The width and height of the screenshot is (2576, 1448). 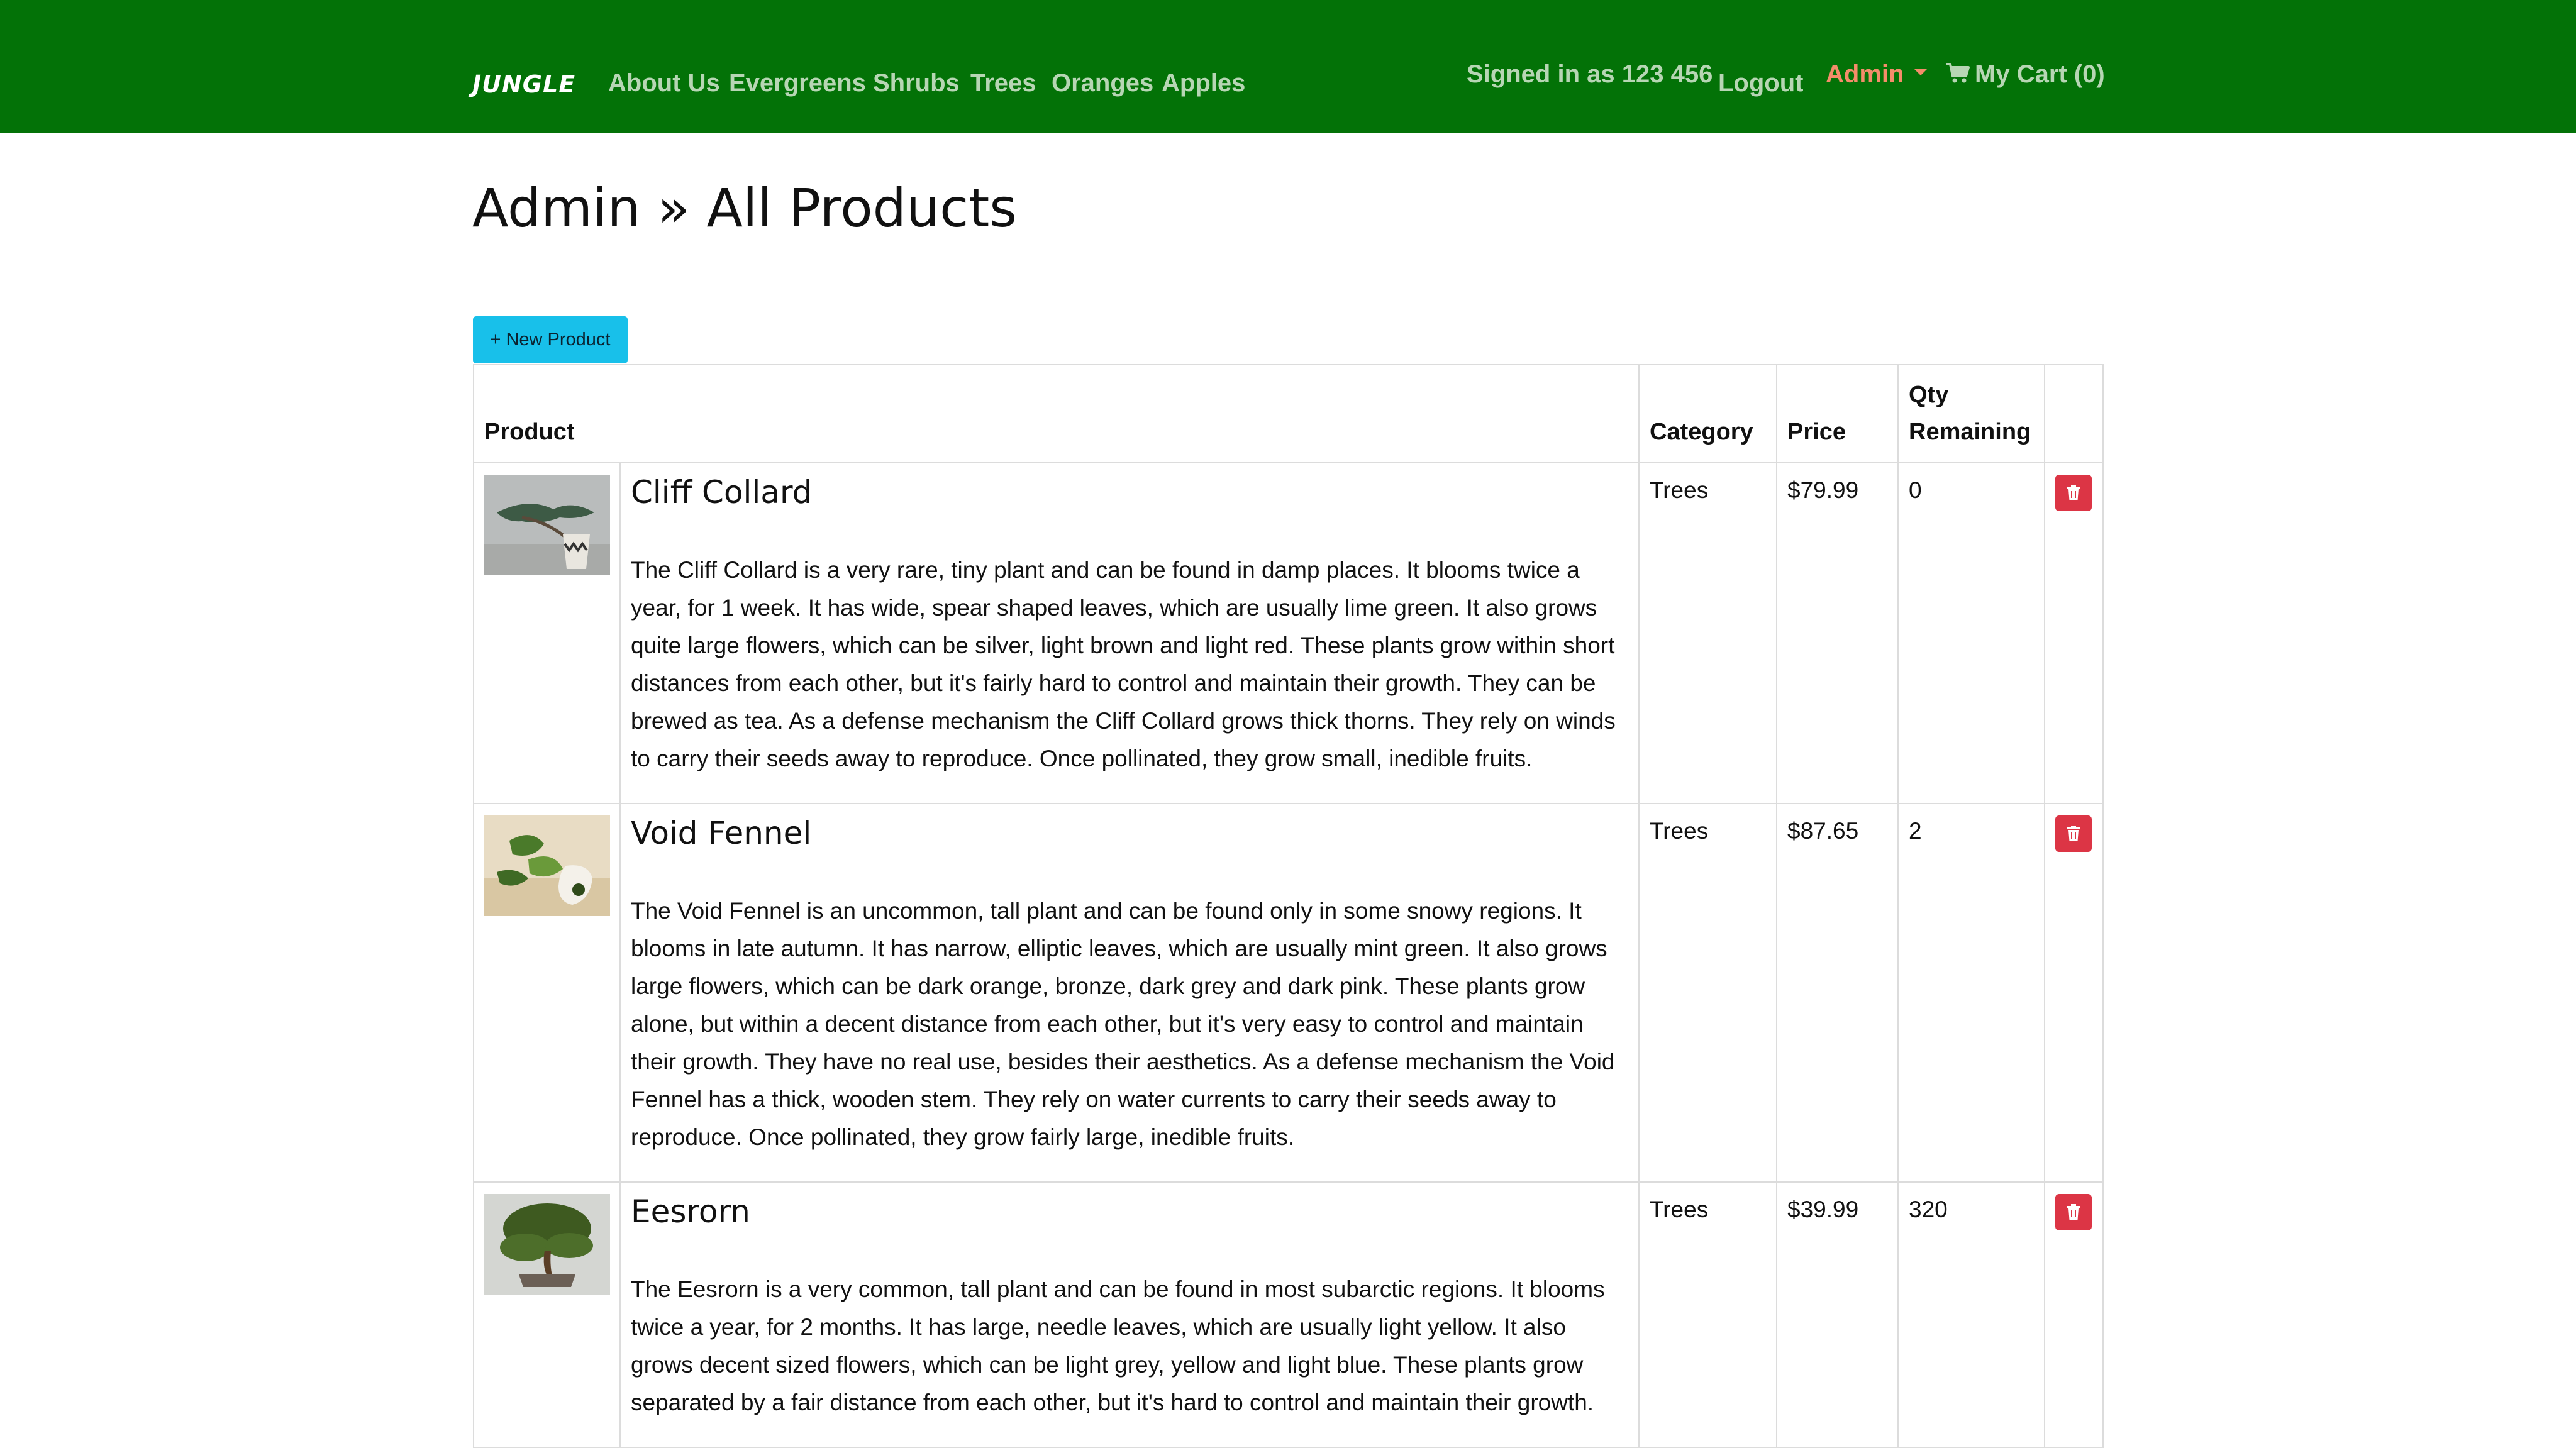 I want to click on page-title: Admin » All Products, so click(x=745, y=208).